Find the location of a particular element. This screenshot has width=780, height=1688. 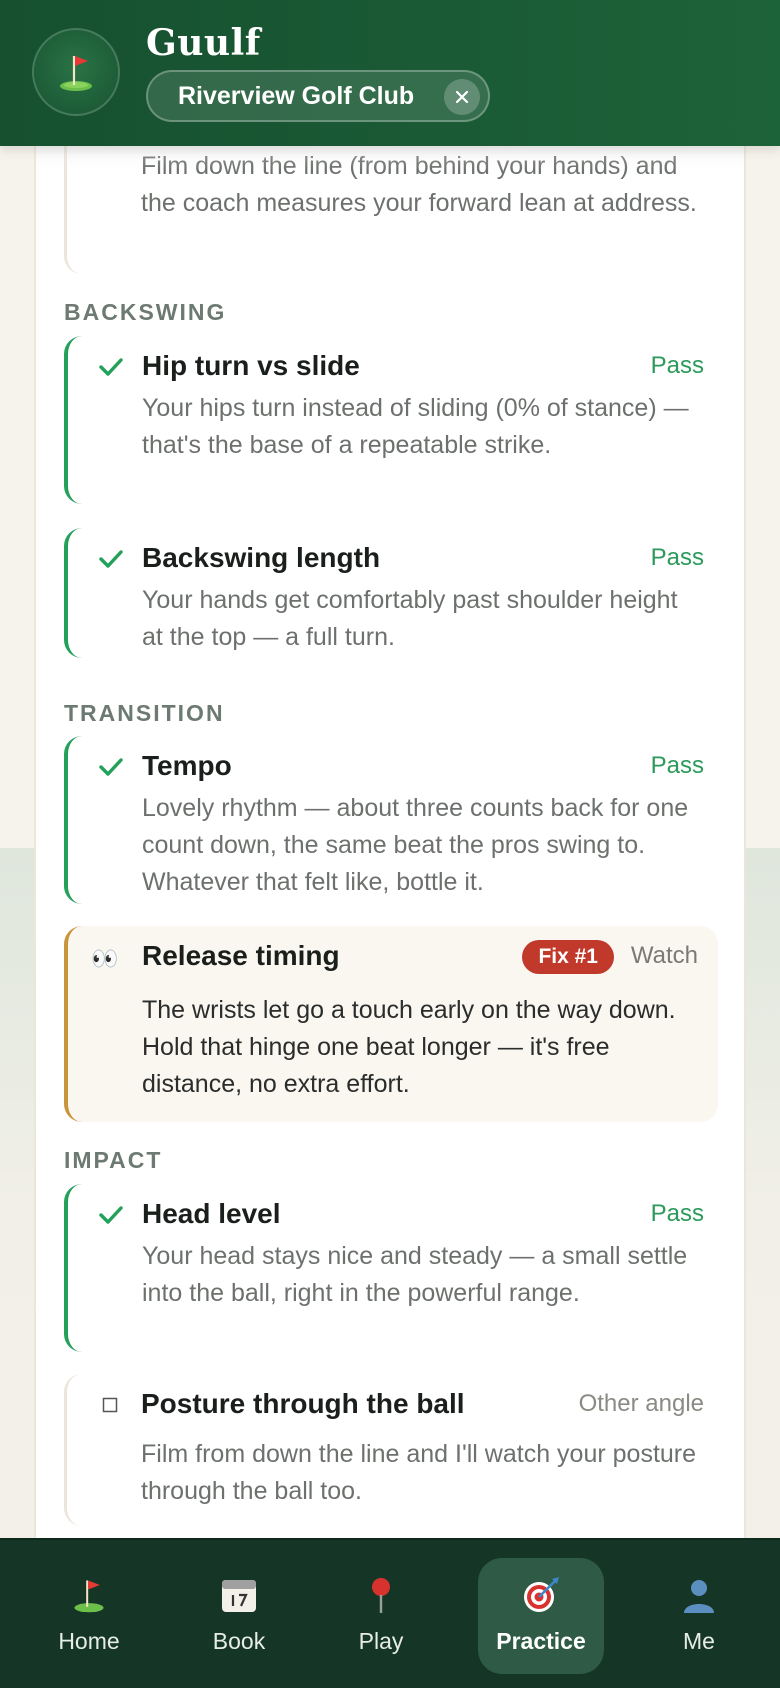

nav-item-practice: Practice is located at coordinates (541, 1616).